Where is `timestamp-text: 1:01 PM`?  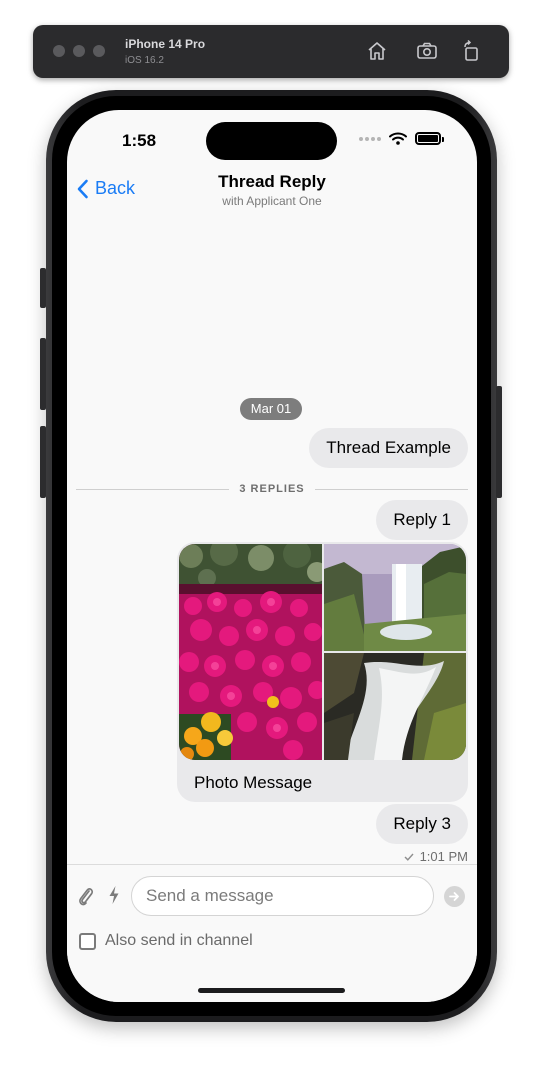
timestamp-text: 1:01 PM is located at coordinates (443, 856).